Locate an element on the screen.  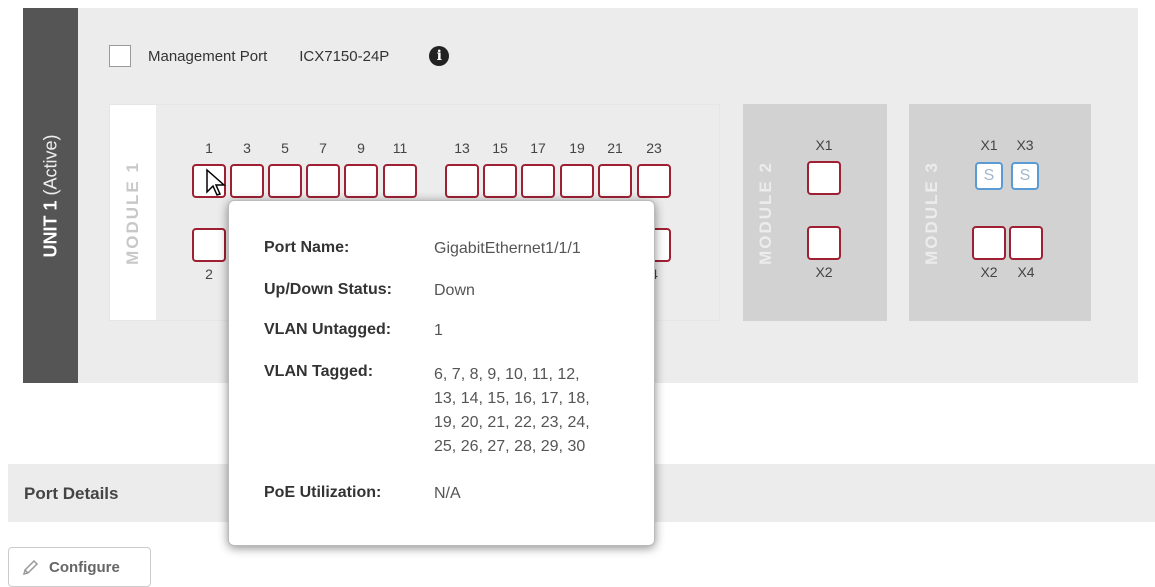
port-label-19: 19 is located at coordinates (577, 148).